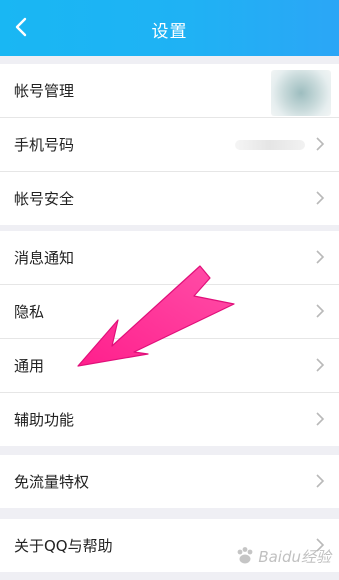  Describe the element at coordinates (44, 420) in the screenshot. I see `row-label: 辅助功能` at that location.